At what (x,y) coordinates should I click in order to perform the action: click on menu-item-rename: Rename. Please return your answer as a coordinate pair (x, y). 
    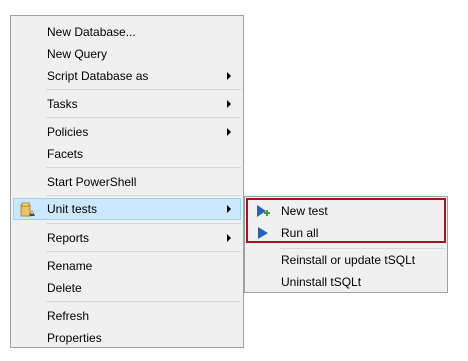
    Looking at the image, I should click on (127, 266).